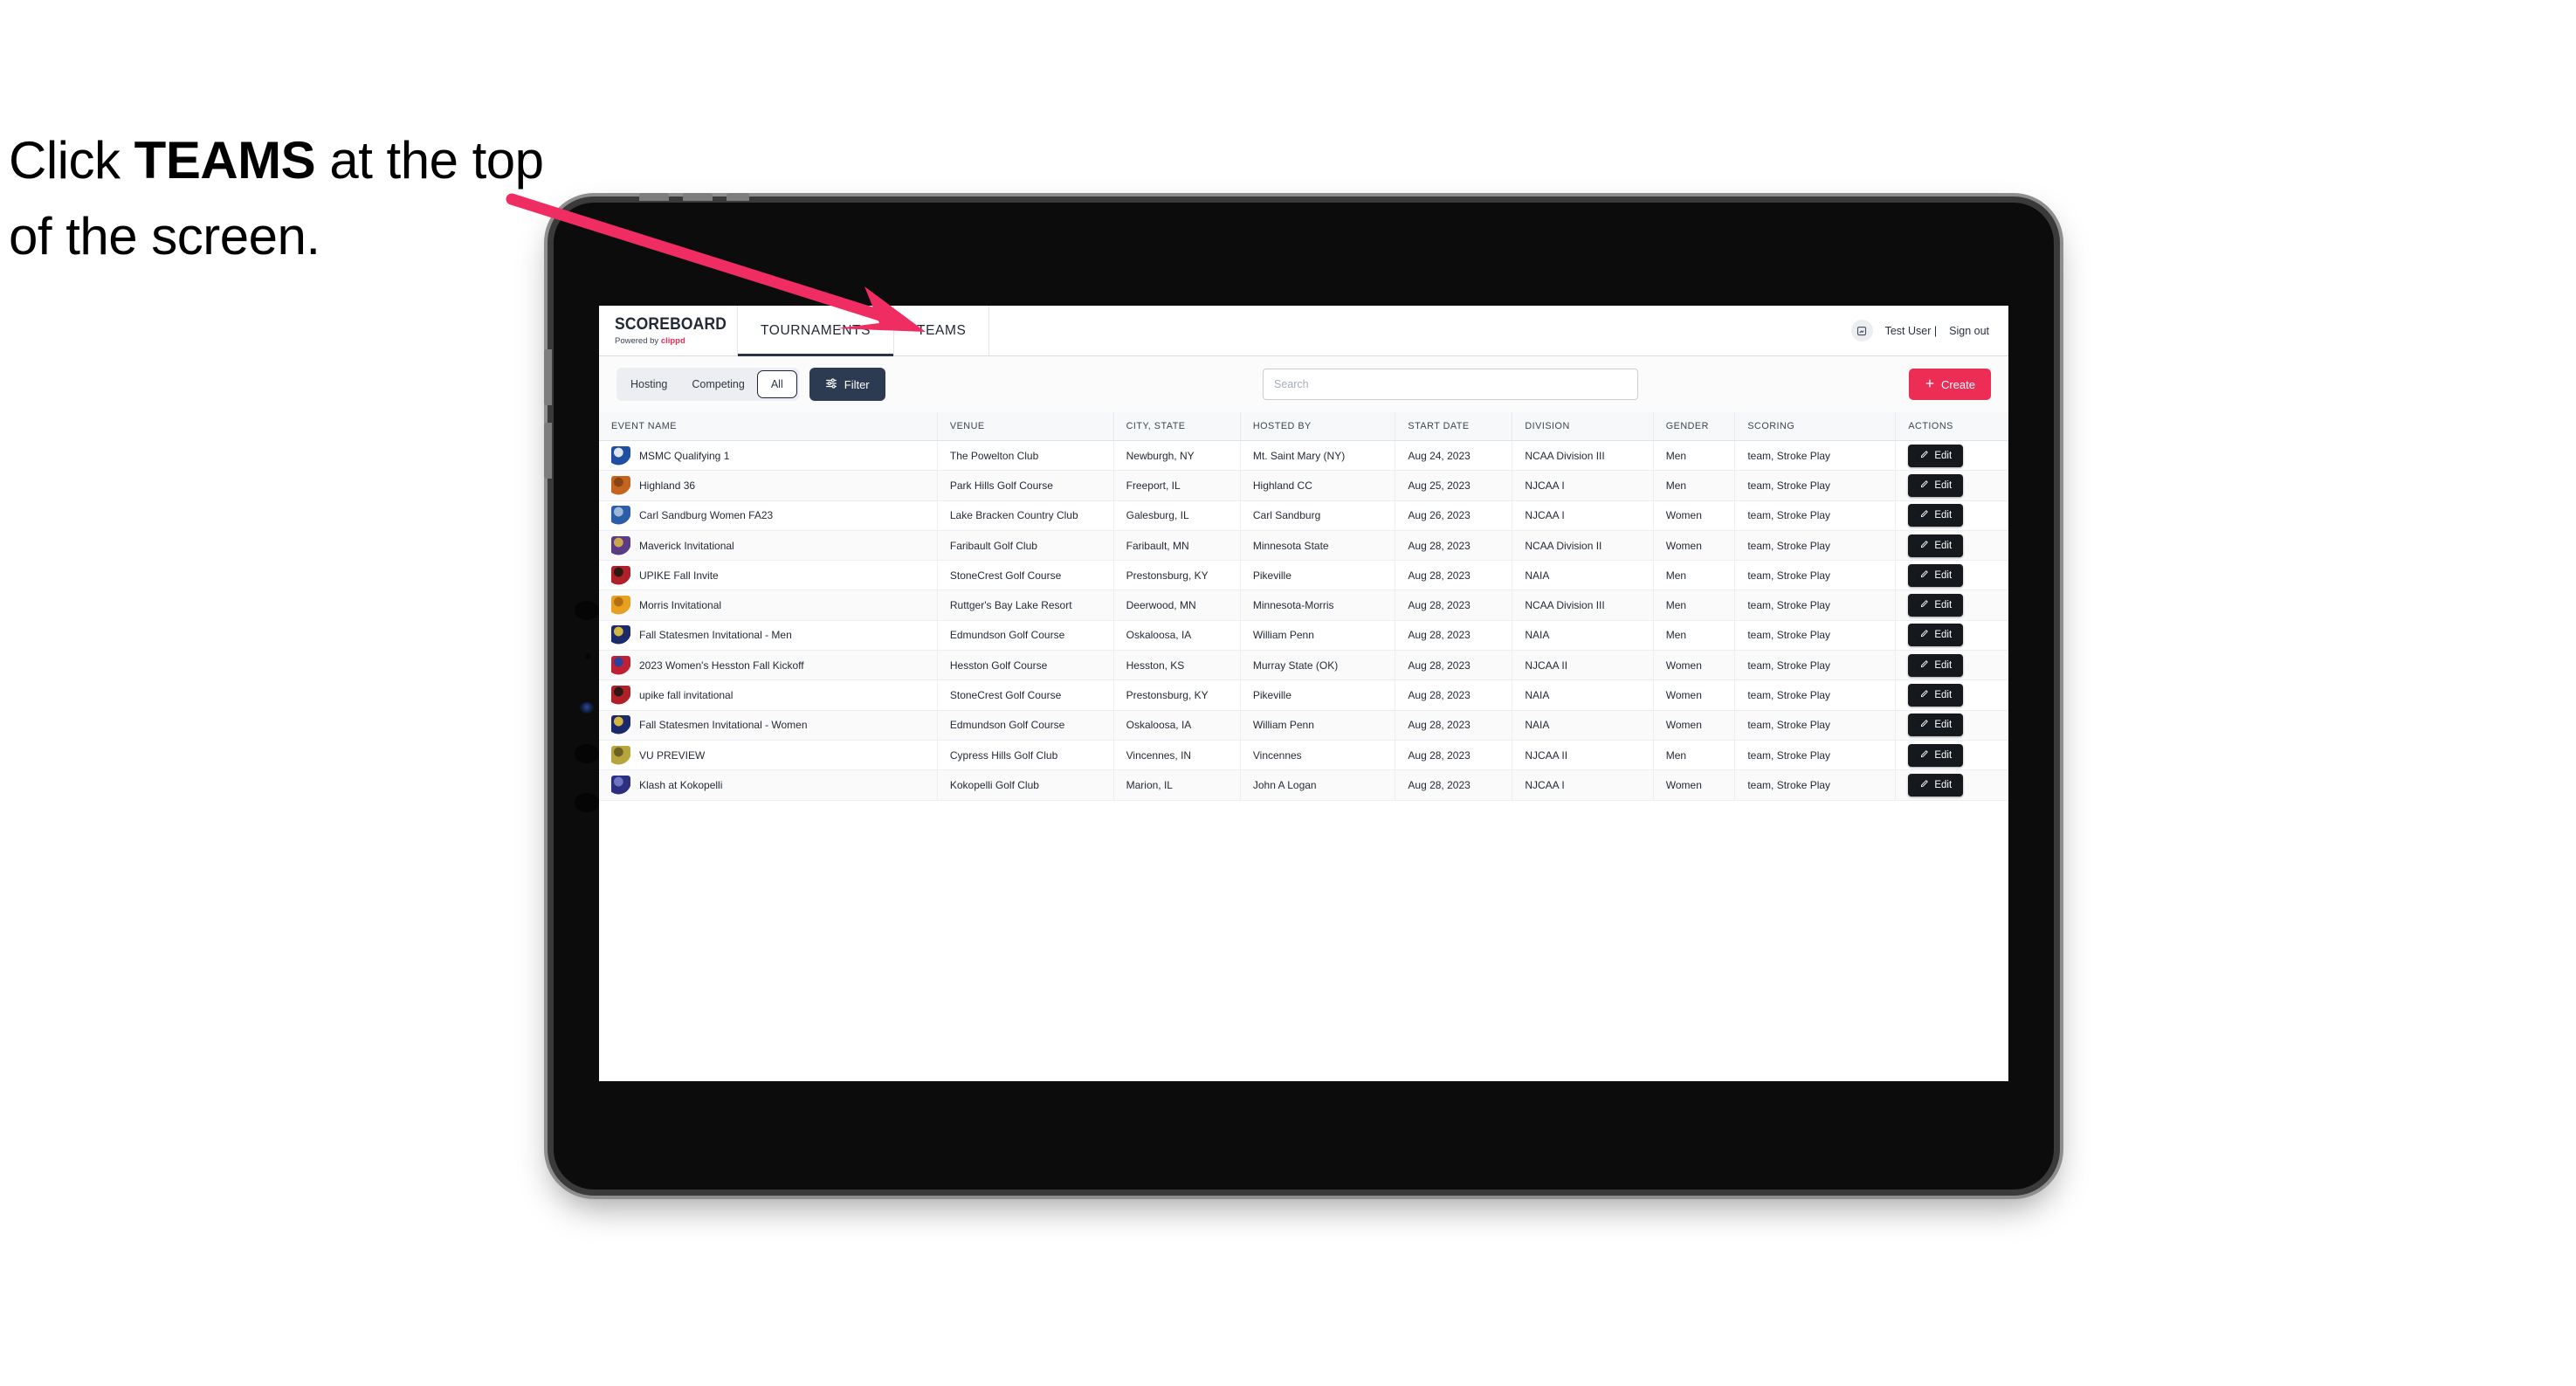 This screenshot has width=2576, height=1386. What do you see at coordinates (1454, 426) in the screenshot?
I see `column-header-start-date: START DATE` at bounding box center [1454, 426].